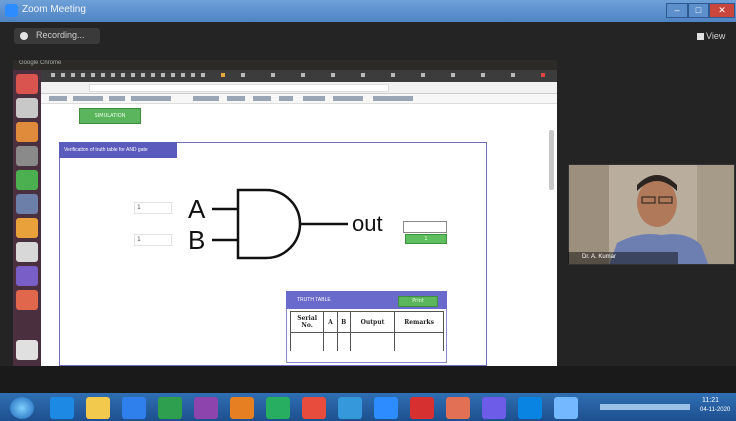 The width and height of the screenshot is (736, 421). What do you see at coordinates (110, 116) in the screenshot?
I see `simulation-button: SIMULATION` at bounding box center [110, 116].